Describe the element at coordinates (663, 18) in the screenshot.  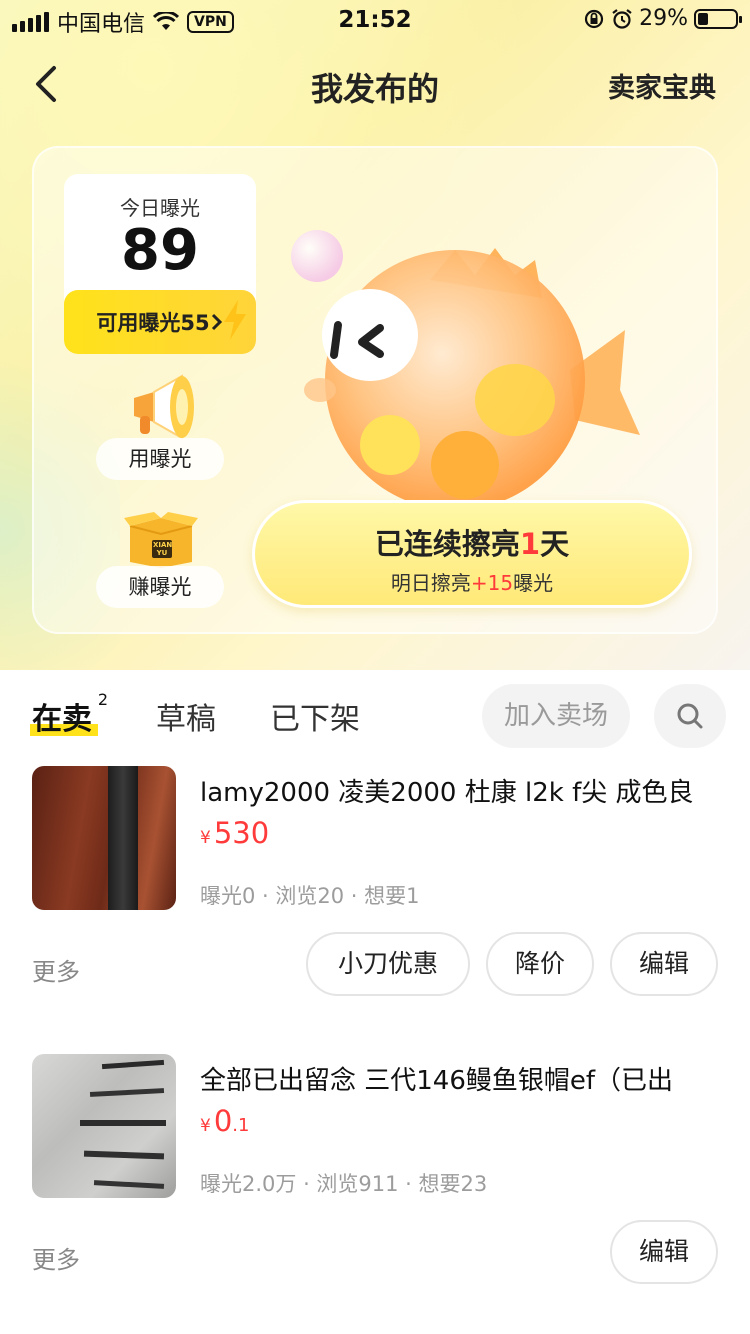
I see `battery-percent: 29%` at that location.